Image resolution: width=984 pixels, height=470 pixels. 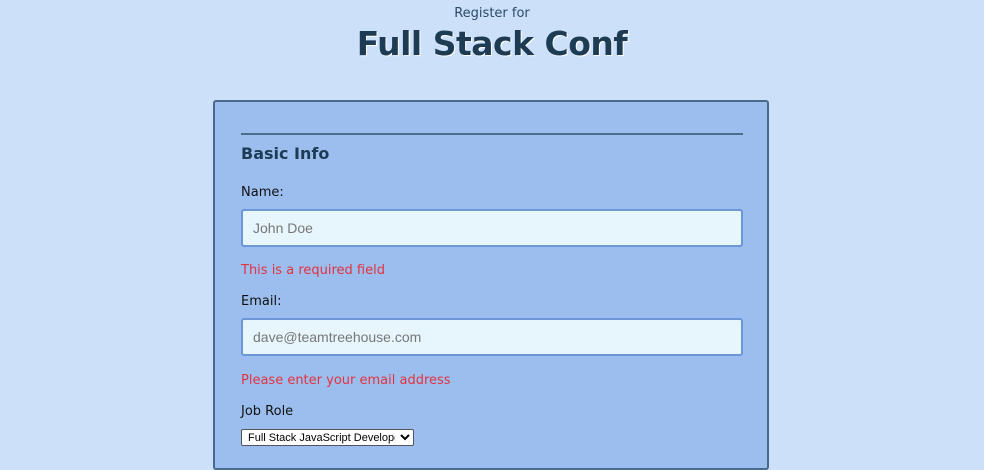 What do you see at coordinates (492, 337) in the screenshot?
I see `email-field` at bounding box center [492, 337].